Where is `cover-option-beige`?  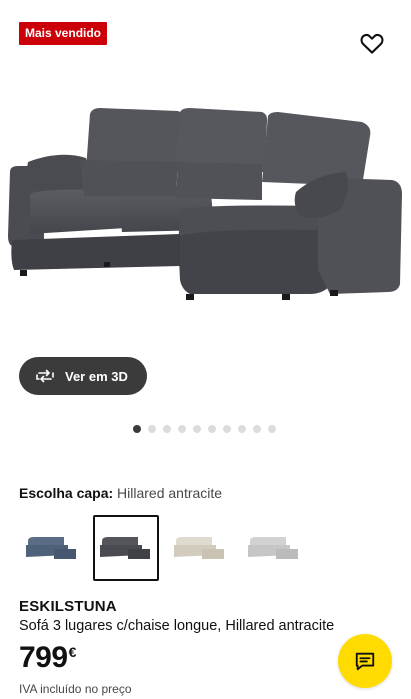 cover-option-beige is located at coordinates (200, 548).